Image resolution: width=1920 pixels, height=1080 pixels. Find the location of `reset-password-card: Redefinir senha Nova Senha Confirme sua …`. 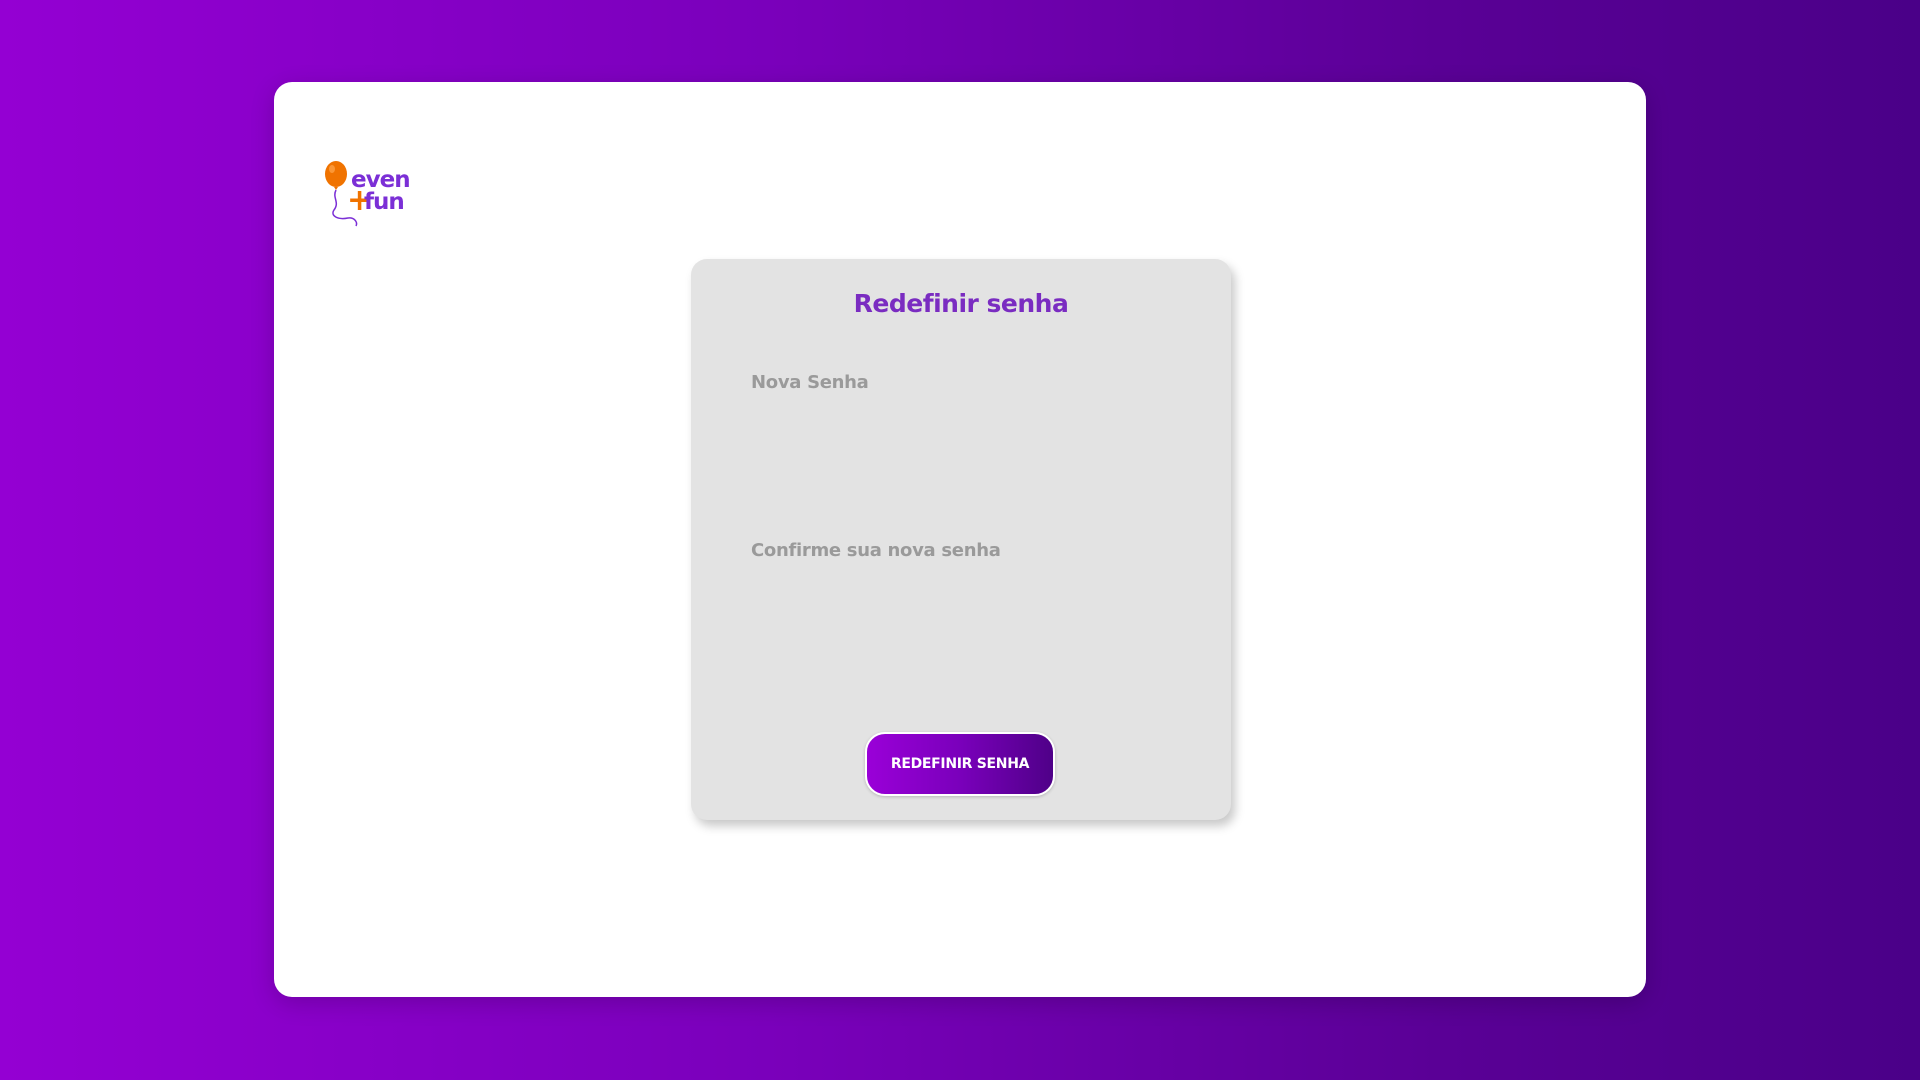

reset-password-card: Redefinir senha Nova Senha Confirme sua … is located at coordinates (961, 539).